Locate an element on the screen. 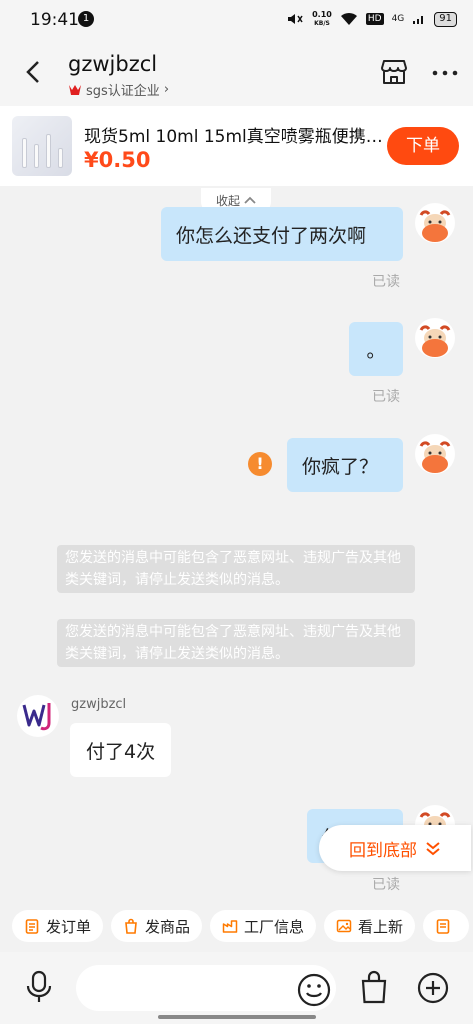 This screenshot has width=473, height=1024. quick-actions-bar: 发订单 发商品 工厂信息 看上新 is located at coordinates (236, 927).